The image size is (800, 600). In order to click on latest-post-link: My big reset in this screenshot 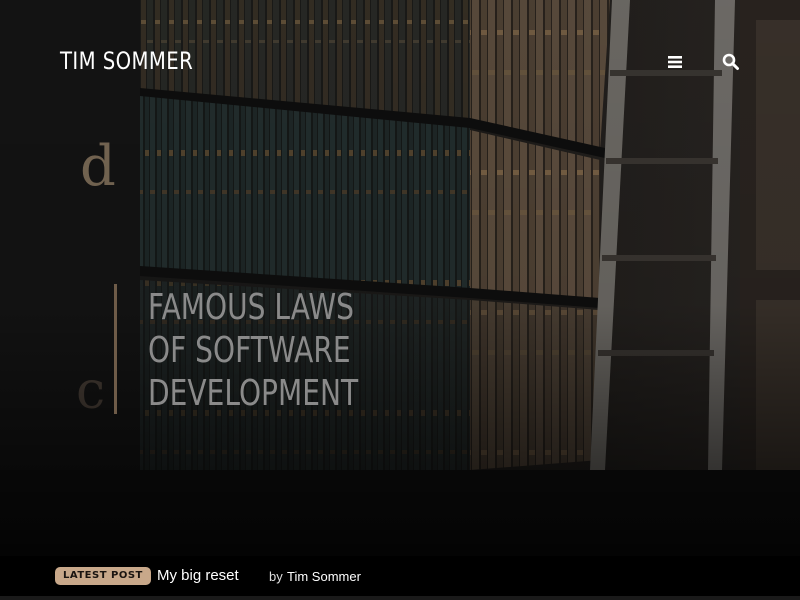, I will do `click(198, 576)`.